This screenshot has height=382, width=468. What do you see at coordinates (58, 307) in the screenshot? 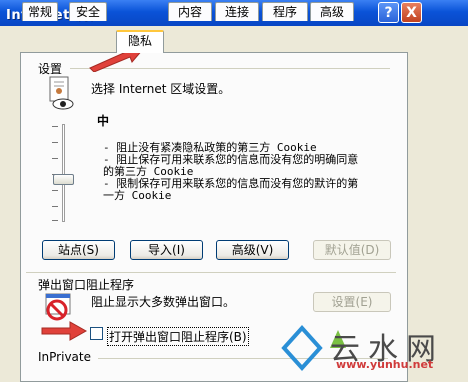
I see `popup-blocker-icon` at bounding box center [58, 307].